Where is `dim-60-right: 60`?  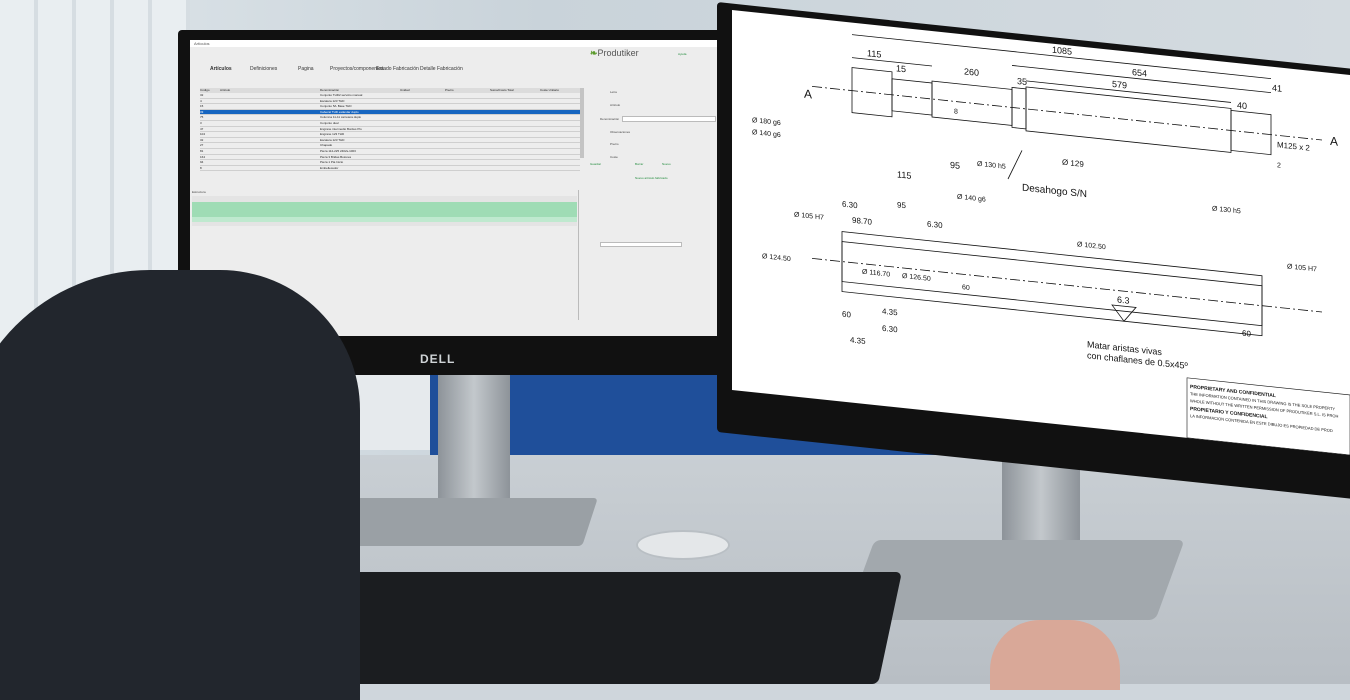
dim-60-right: 60 is located at coordinates (1246, 334).